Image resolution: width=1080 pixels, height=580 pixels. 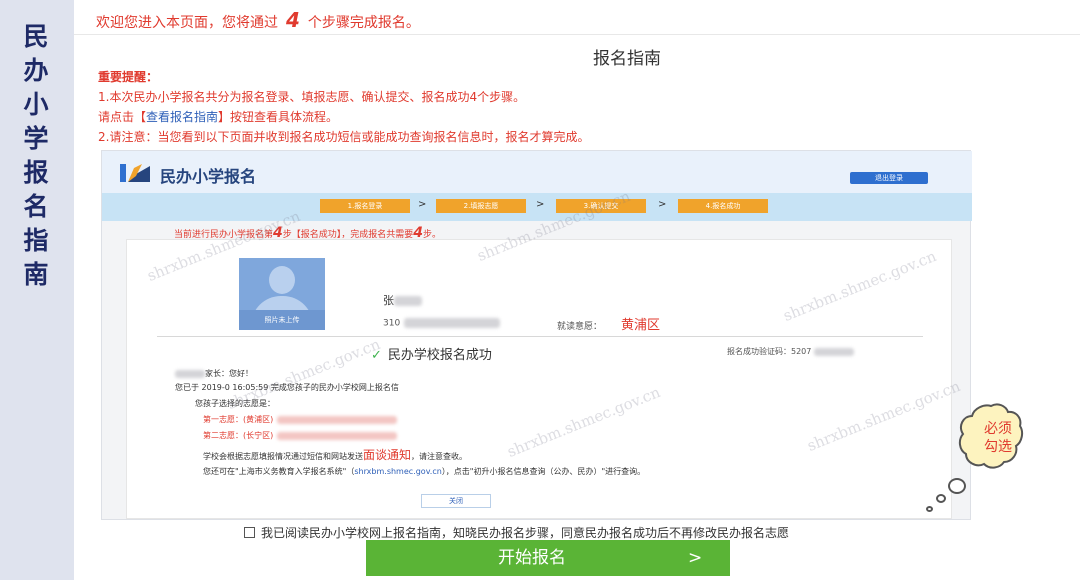 I want to click on student-name: 张, so click(x=402, y=300).